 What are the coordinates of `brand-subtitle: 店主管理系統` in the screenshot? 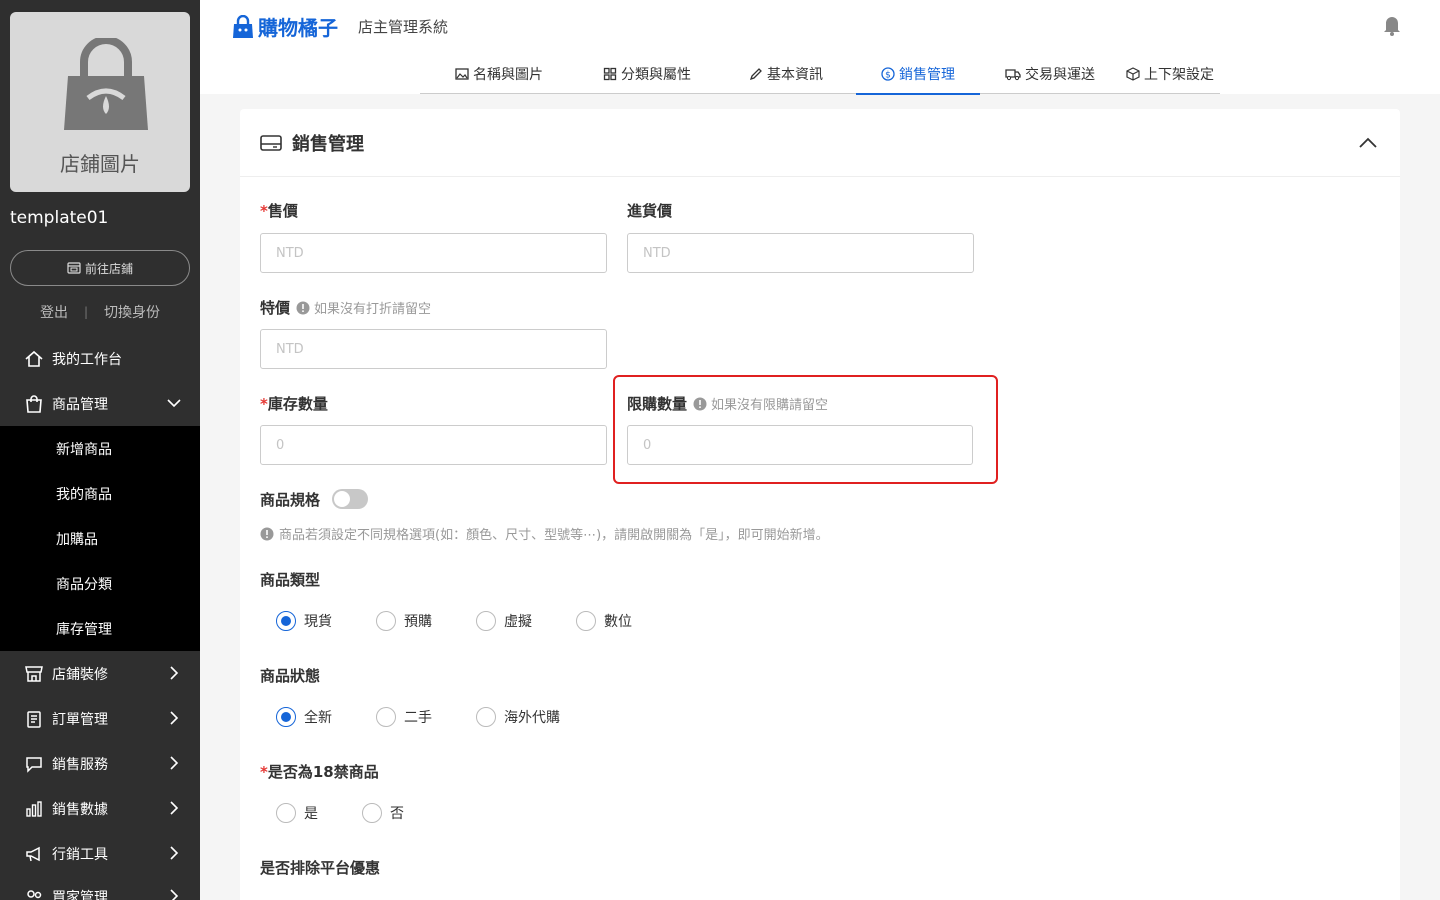 It's located at (403, 27).